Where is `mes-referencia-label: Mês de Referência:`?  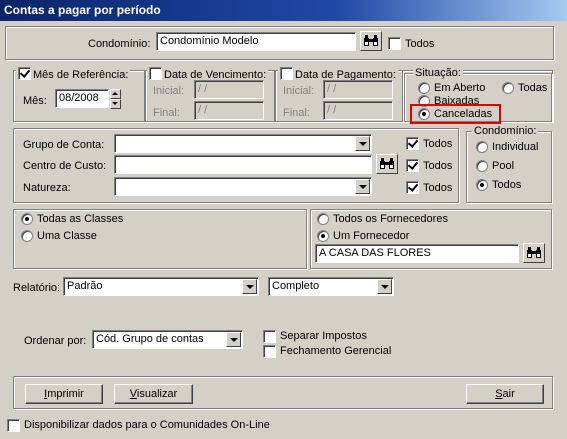 mes-referencia-label: Mês de Referência: is located at coordinates (81, 75).